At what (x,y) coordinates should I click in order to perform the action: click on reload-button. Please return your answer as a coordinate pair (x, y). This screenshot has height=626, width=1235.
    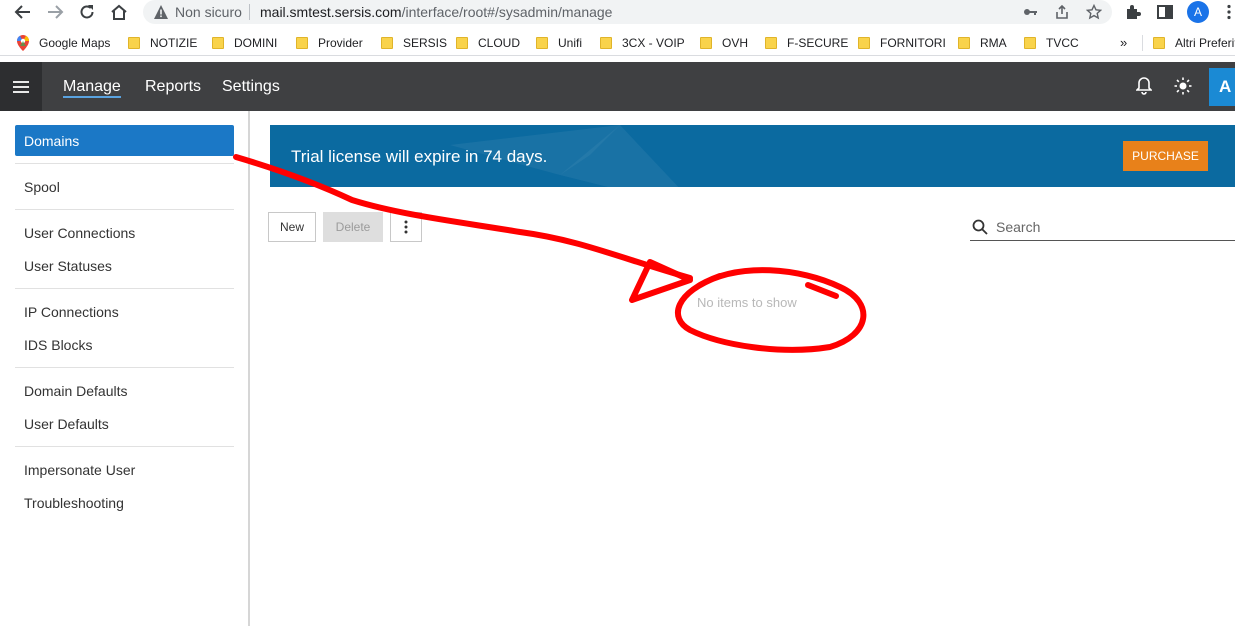
    Looking at the image, I should click on (87, 12).